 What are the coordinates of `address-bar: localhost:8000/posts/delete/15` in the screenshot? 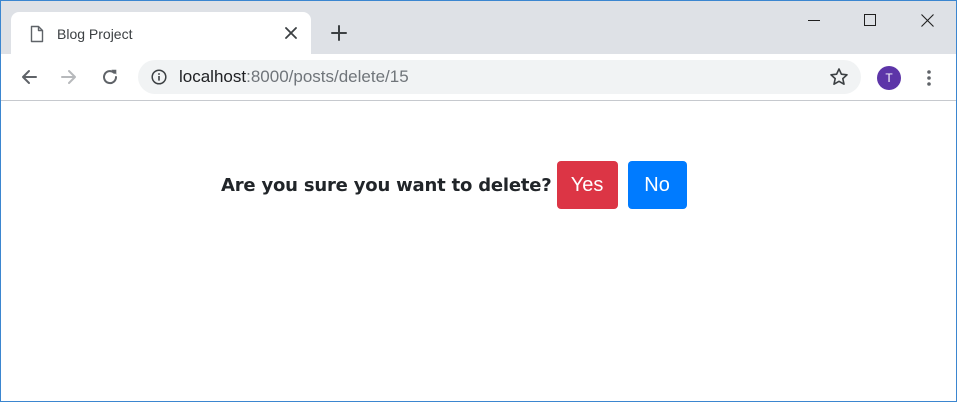 It's located at (499, 77).